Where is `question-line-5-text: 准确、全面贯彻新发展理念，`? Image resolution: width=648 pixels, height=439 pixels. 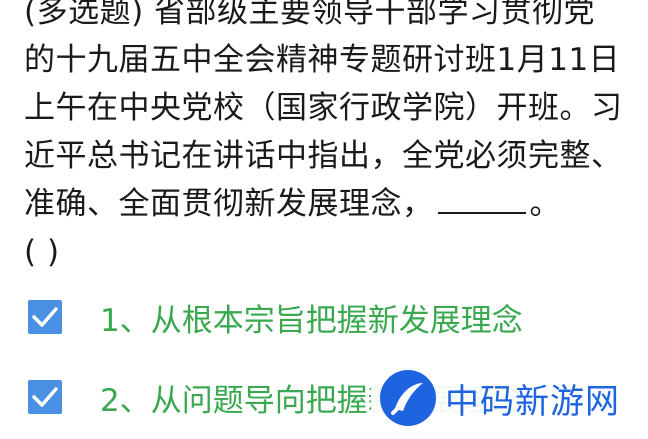 question-line-5-text: 准确、全面贯彻新发展理念， is located at coordinates (229, 204).